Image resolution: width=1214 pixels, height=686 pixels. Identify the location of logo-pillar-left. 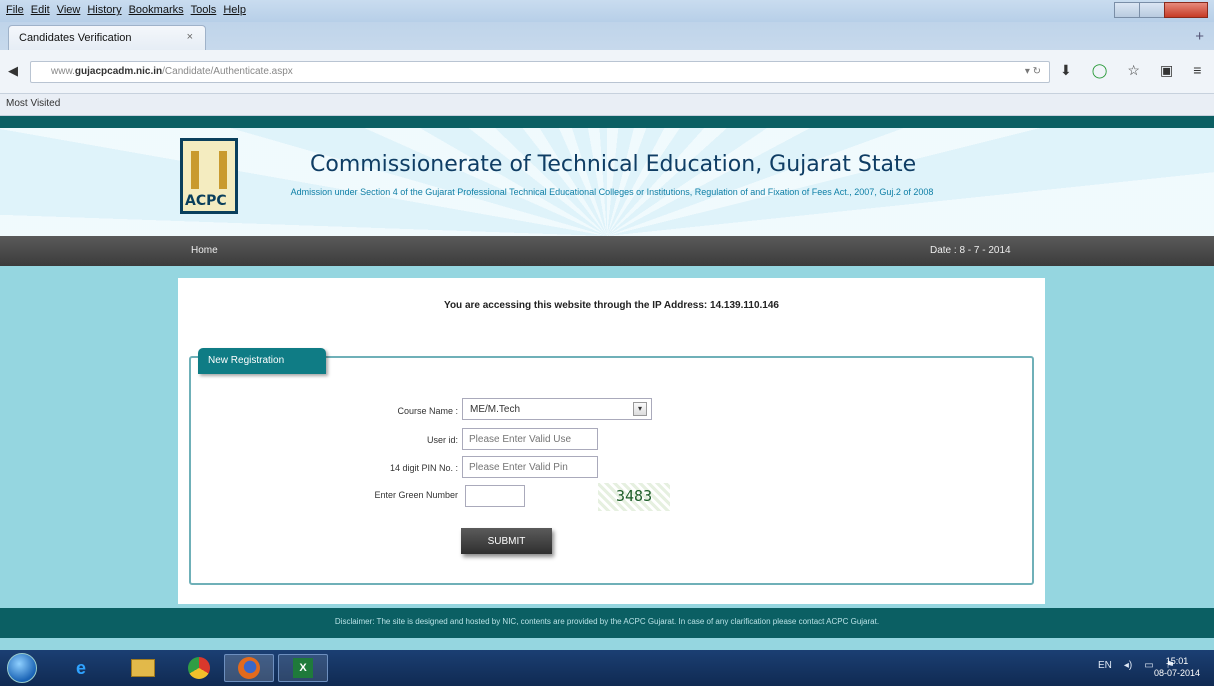
(195, 170).